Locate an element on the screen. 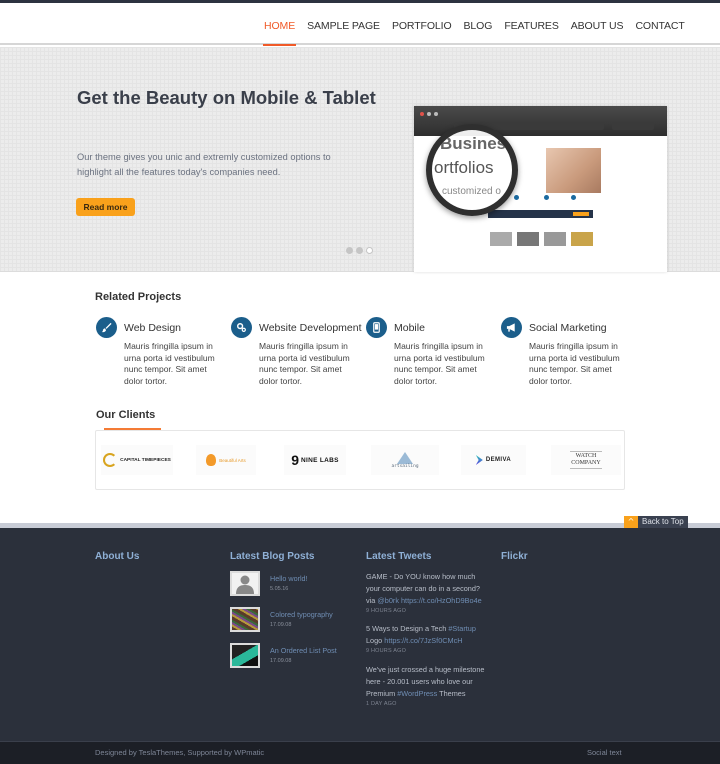  read-more-button: Read more is located at coordinates (105, 207).